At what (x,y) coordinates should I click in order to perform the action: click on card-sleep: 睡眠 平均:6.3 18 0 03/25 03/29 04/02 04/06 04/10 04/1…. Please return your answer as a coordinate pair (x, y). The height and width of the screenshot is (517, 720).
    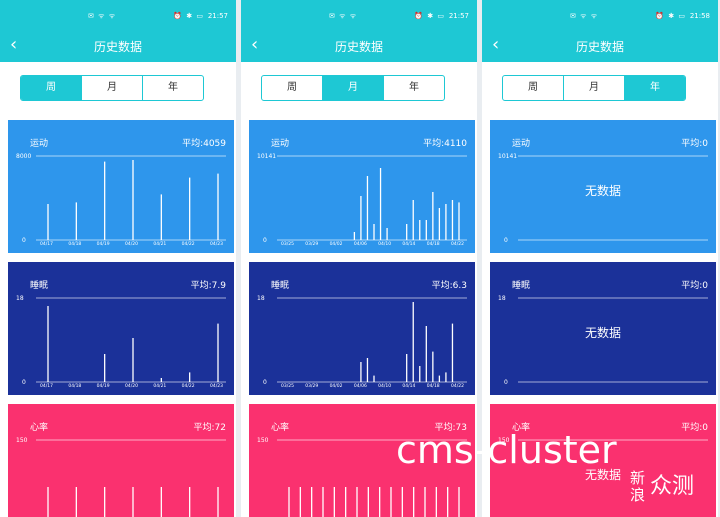
    Looking at the image, I should click on (362, 328).